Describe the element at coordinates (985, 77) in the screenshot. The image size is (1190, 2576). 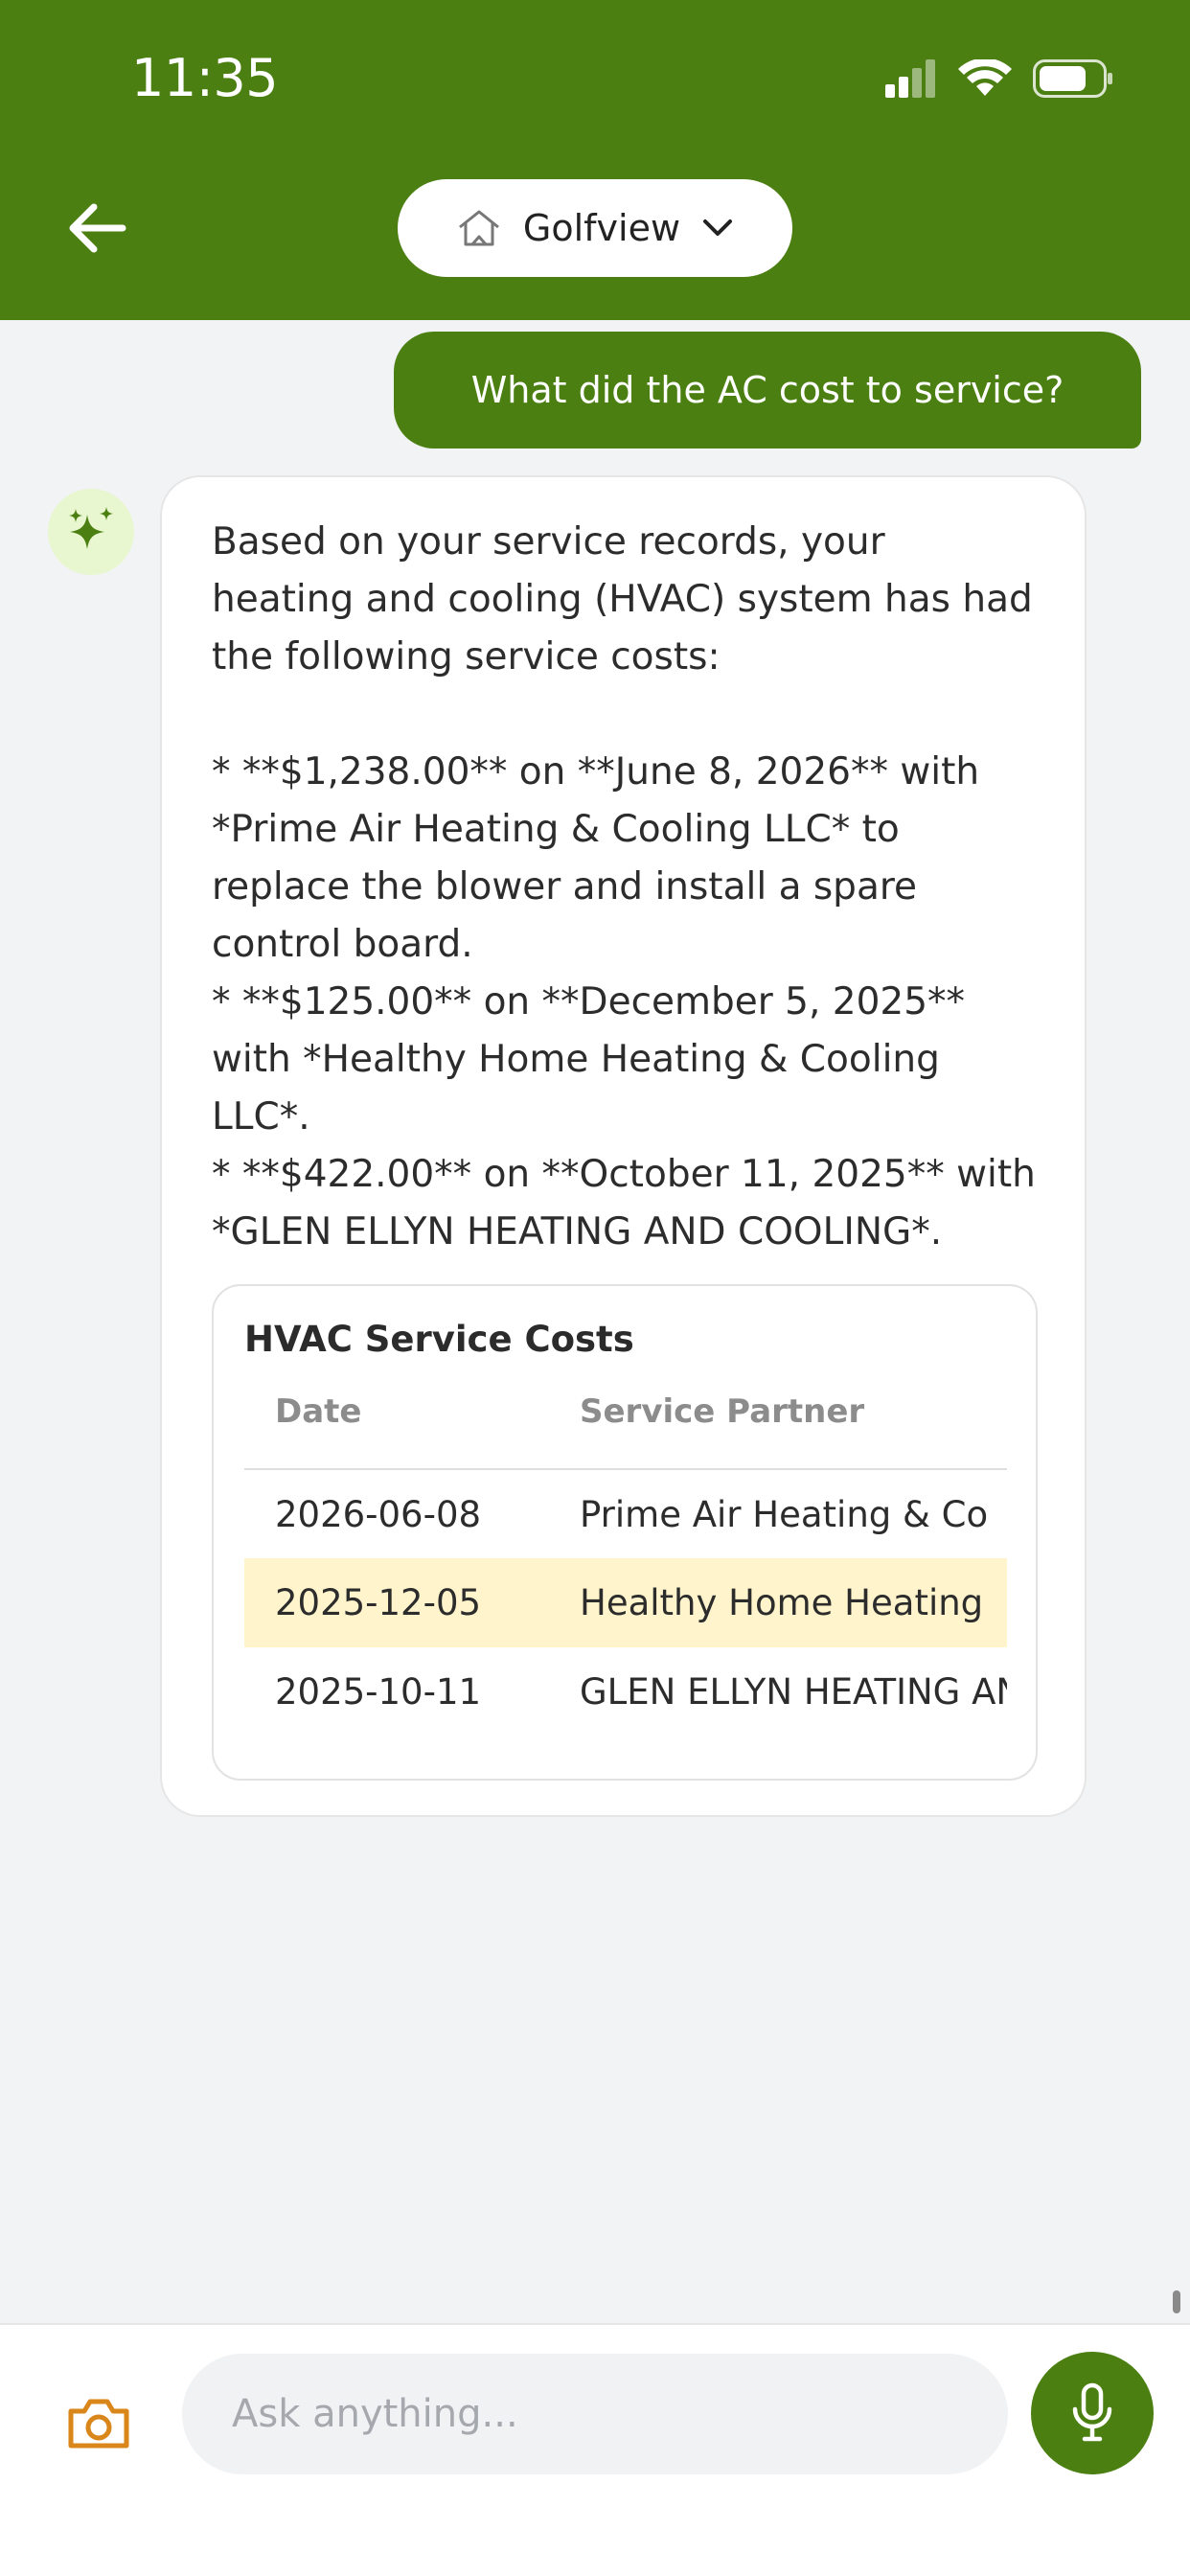
I see `wifi-icon` at that location.